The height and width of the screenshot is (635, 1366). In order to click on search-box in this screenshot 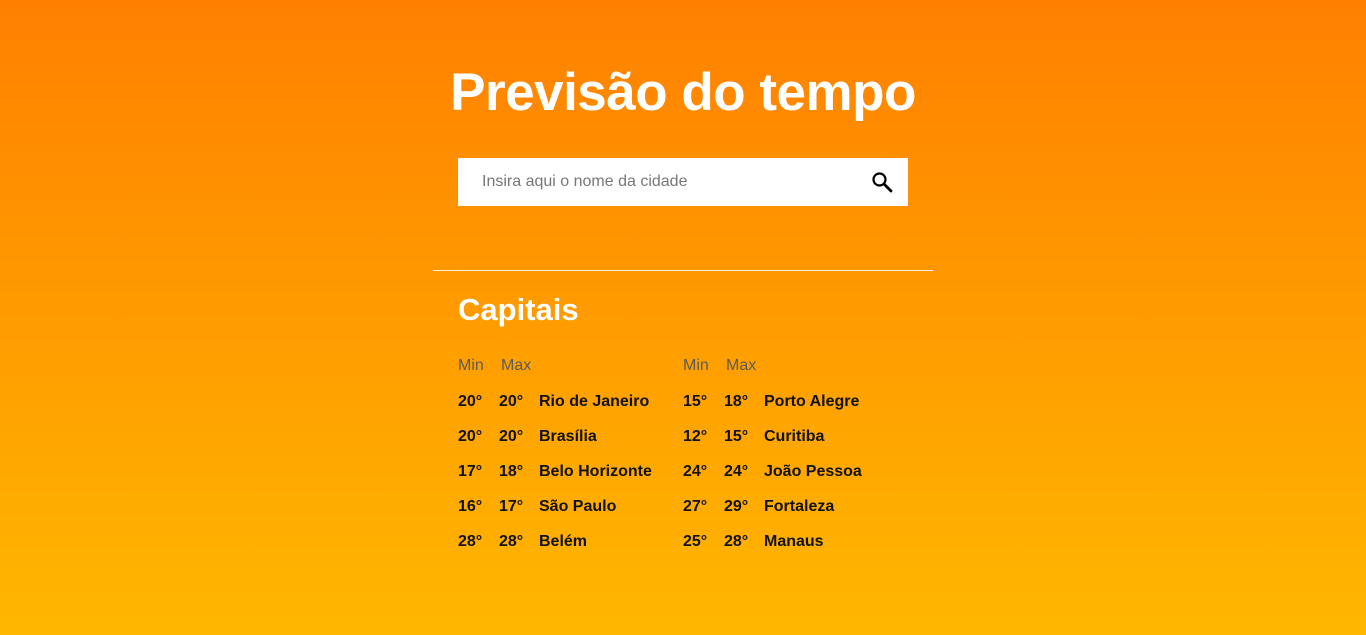, I will do `click(683, 182)`.